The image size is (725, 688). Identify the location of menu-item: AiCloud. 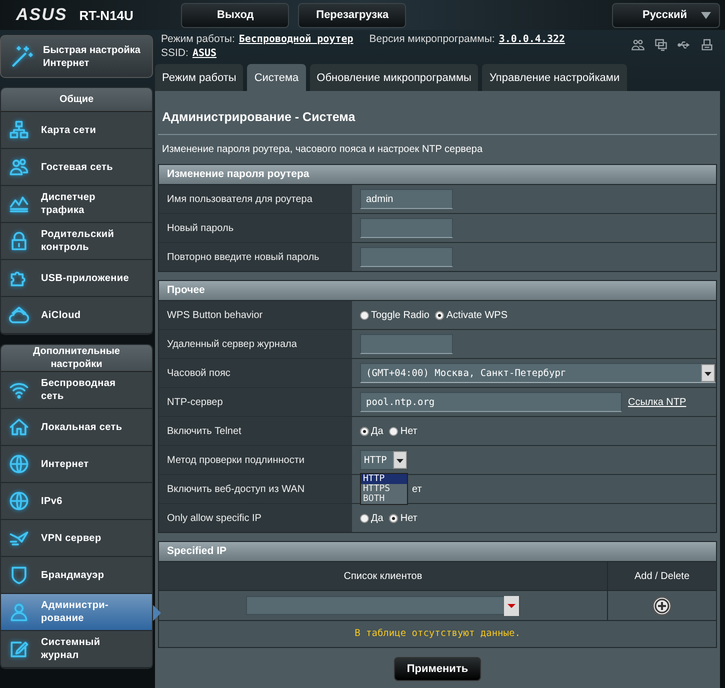
(76, 315).